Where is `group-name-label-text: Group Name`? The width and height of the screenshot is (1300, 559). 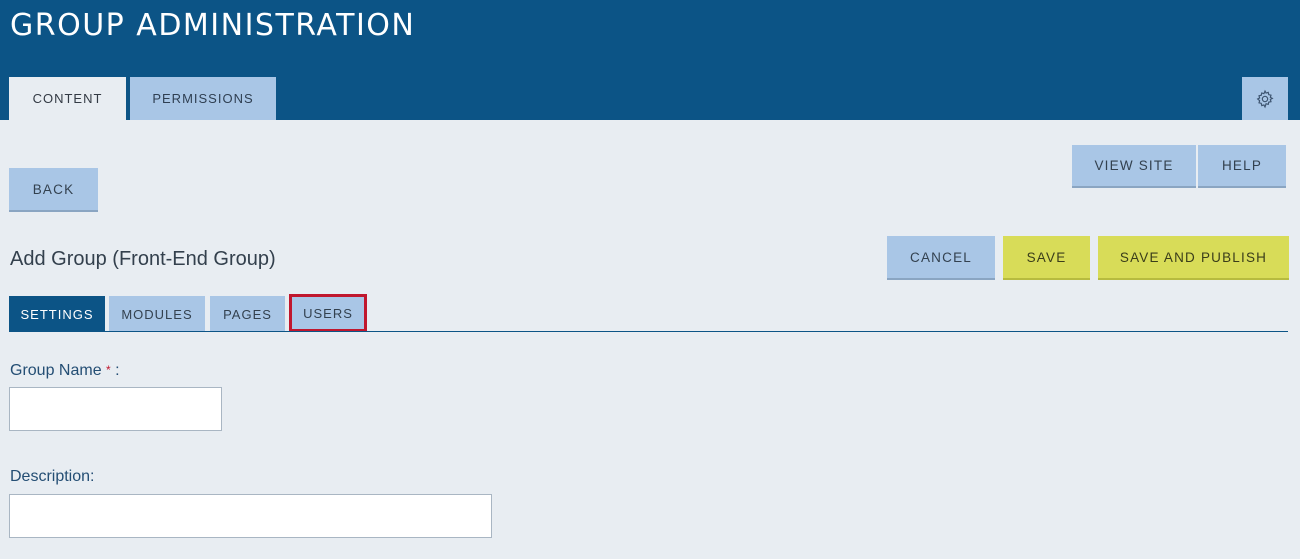
group-name-label-text: Group Name is located at coordinates (56, 370).